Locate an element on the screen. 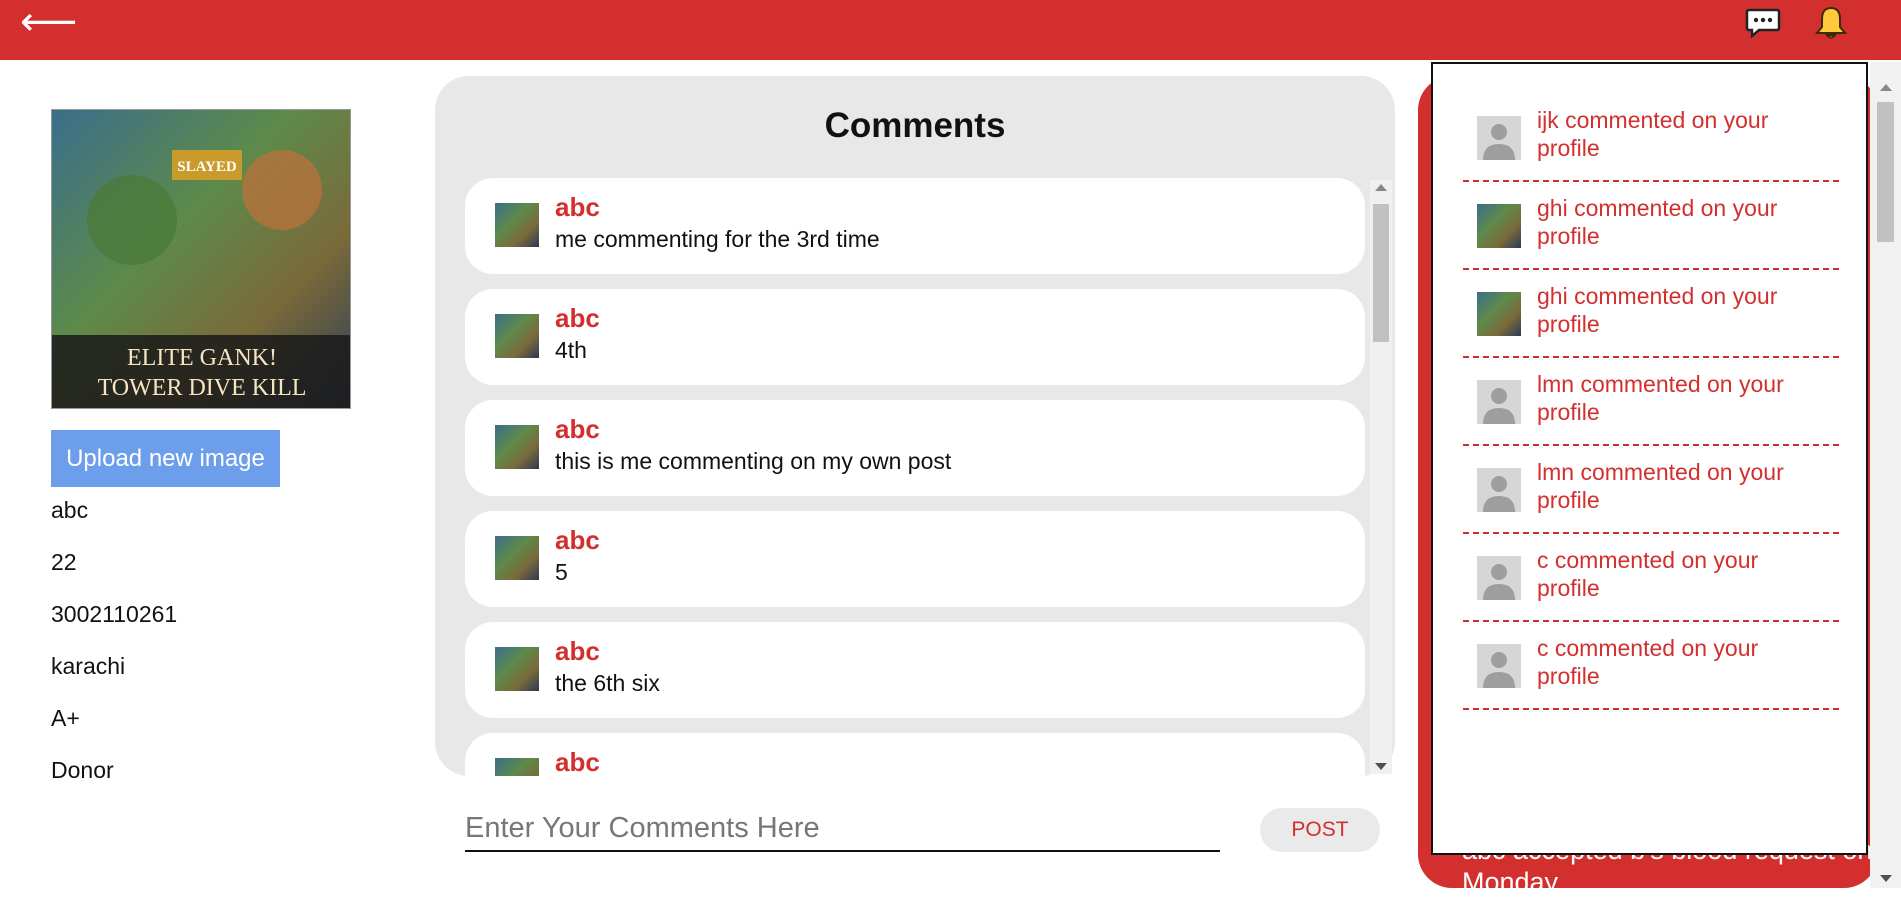  comment-card: abc me commenting for the 3rd time is located at coordinates (915, 226).